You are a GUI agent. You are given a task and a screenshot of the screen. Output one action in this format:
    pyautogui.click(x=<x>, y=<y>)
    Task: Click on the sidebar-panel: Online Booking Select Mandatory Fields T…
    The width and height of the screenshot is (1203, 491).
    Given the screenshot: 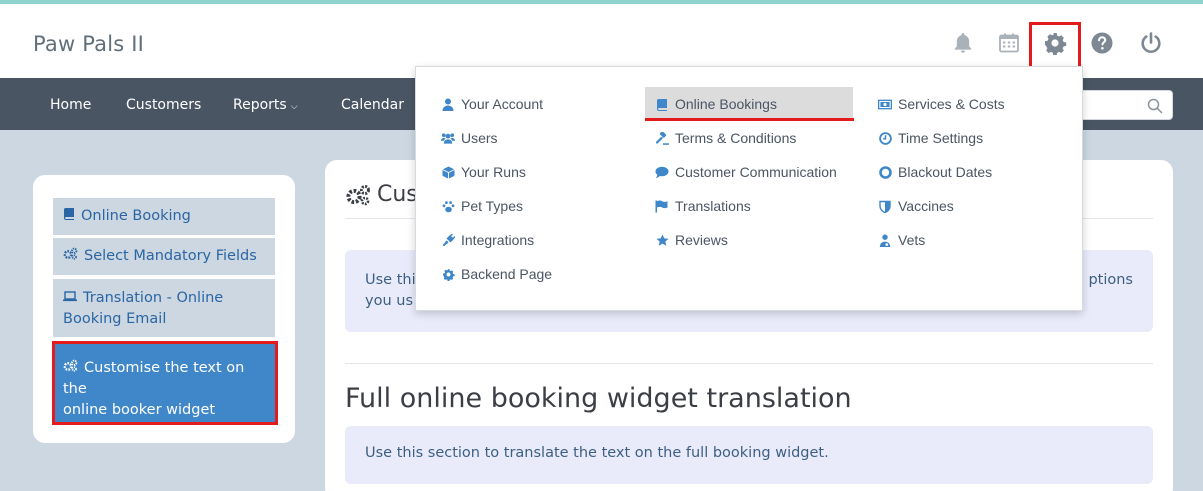 What is the action you would take?
    pyautogui.click(x=164, y=309)
    